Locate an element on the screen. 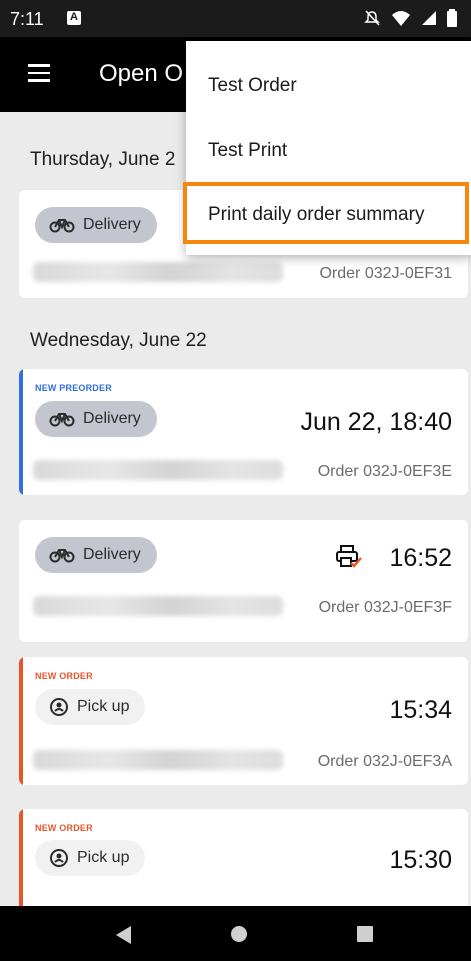 This screenshot has height=961, width=471. new-order-accent-bar is located at coordinates (21, 721).